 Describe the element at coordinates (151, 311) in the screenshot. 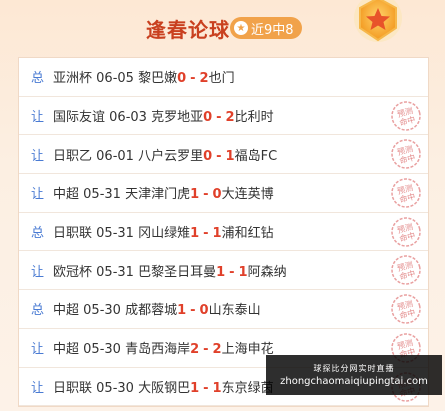

I see `home-team: 成都蓉城` at that location.